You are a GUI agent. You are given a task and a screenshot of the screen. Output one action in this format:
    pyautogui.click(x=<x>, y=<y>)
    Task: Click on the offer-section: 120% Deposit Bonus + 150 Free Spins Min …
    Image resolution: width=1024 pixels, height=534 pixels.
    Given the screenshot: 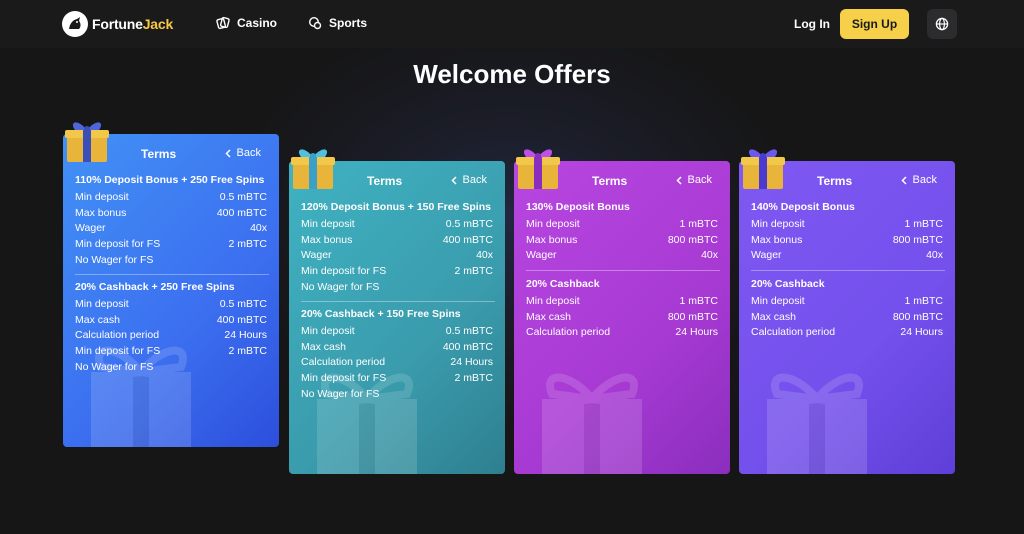 What is the action you would take?
    pyautogui.click(x=397, y=247)
    